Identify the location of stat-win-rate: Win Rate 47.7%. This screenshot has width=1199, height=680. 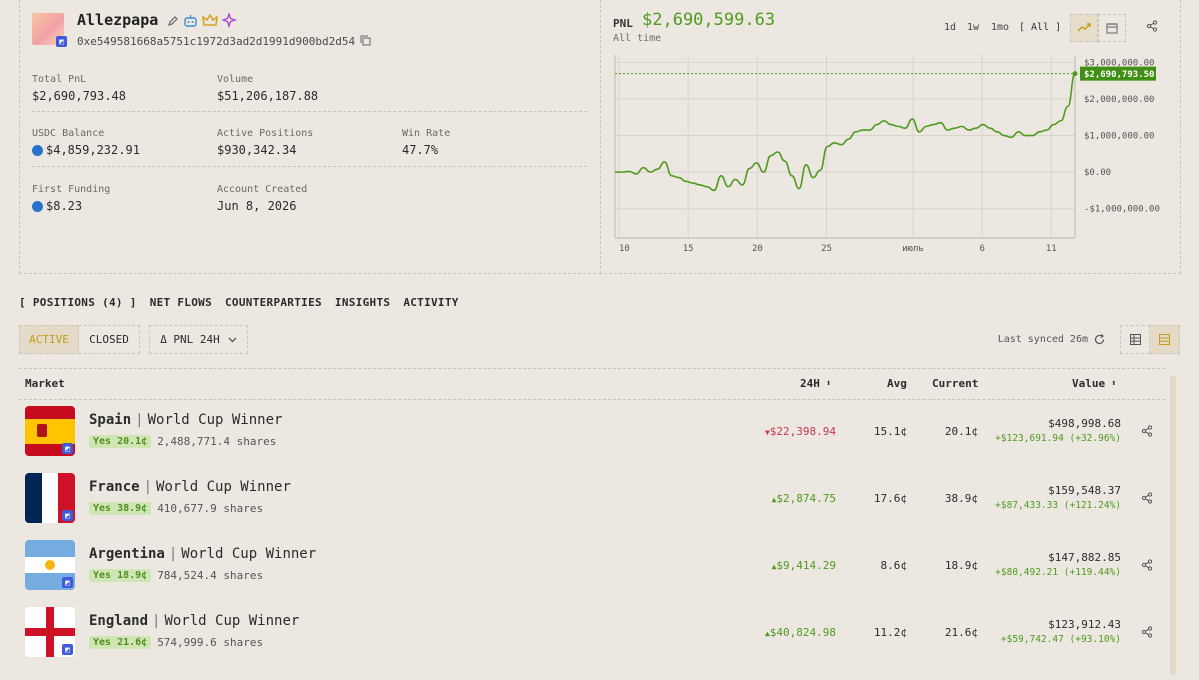
(426, 142).